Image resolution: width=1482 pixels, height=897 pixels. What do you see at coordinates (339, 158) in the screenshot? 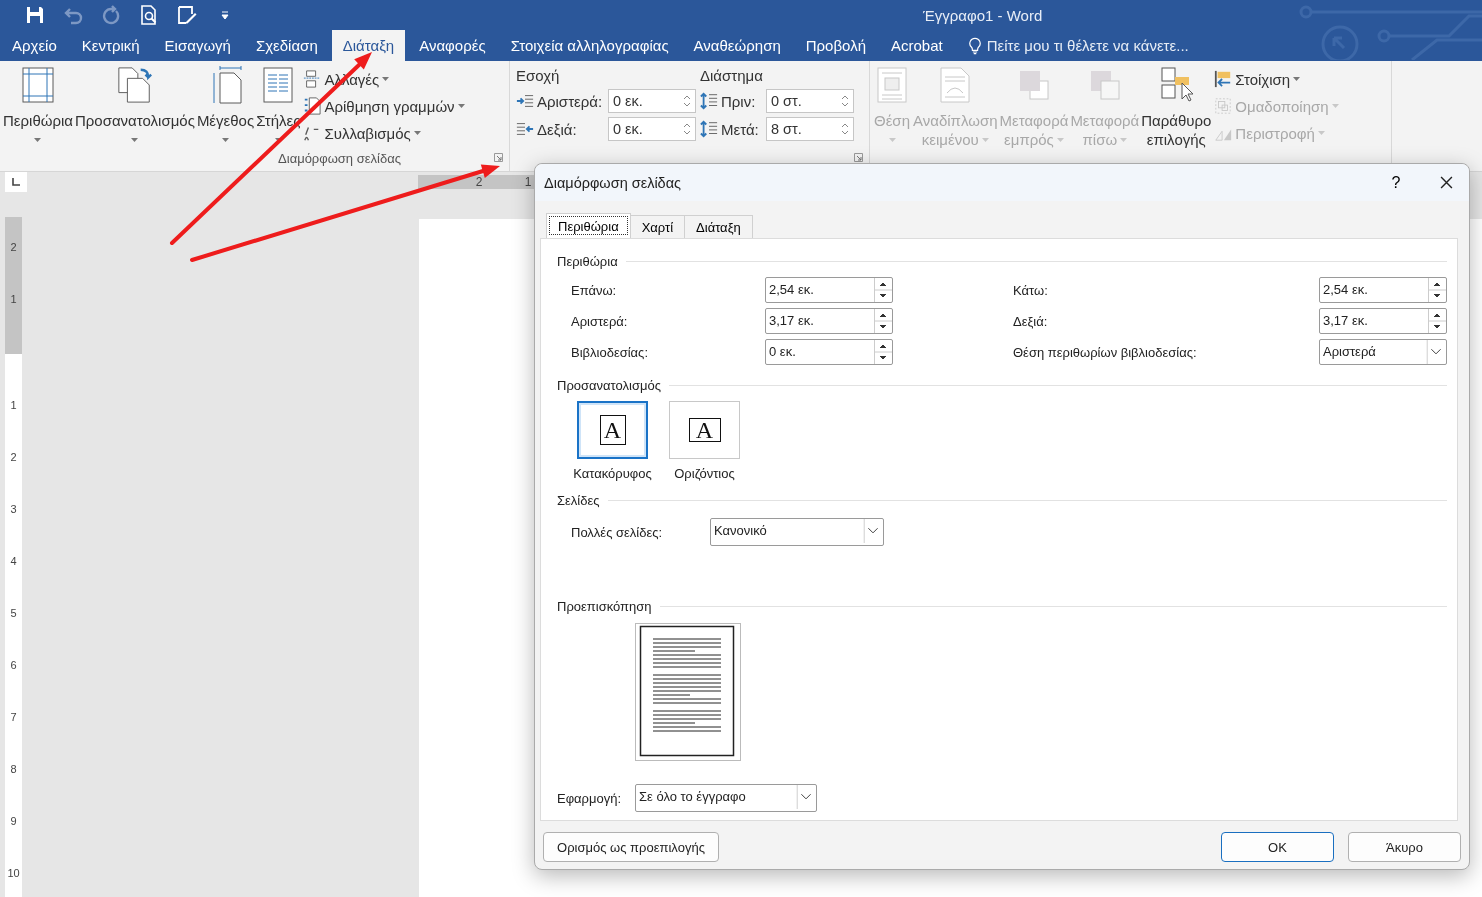
I see `group-label: Διαμόρφωση σελίδας` at bounding box center [339, 158].